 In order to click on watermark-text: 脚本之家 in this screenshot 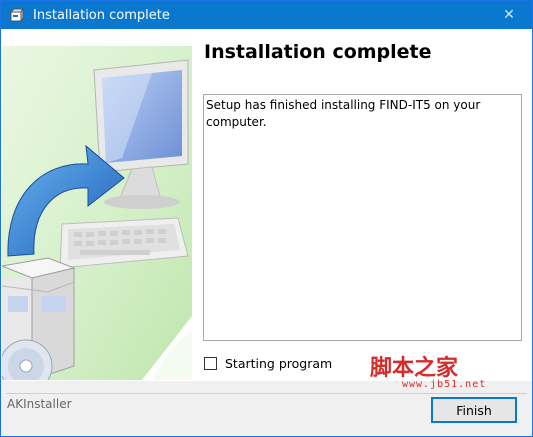, I will do `click(414, 368)`.